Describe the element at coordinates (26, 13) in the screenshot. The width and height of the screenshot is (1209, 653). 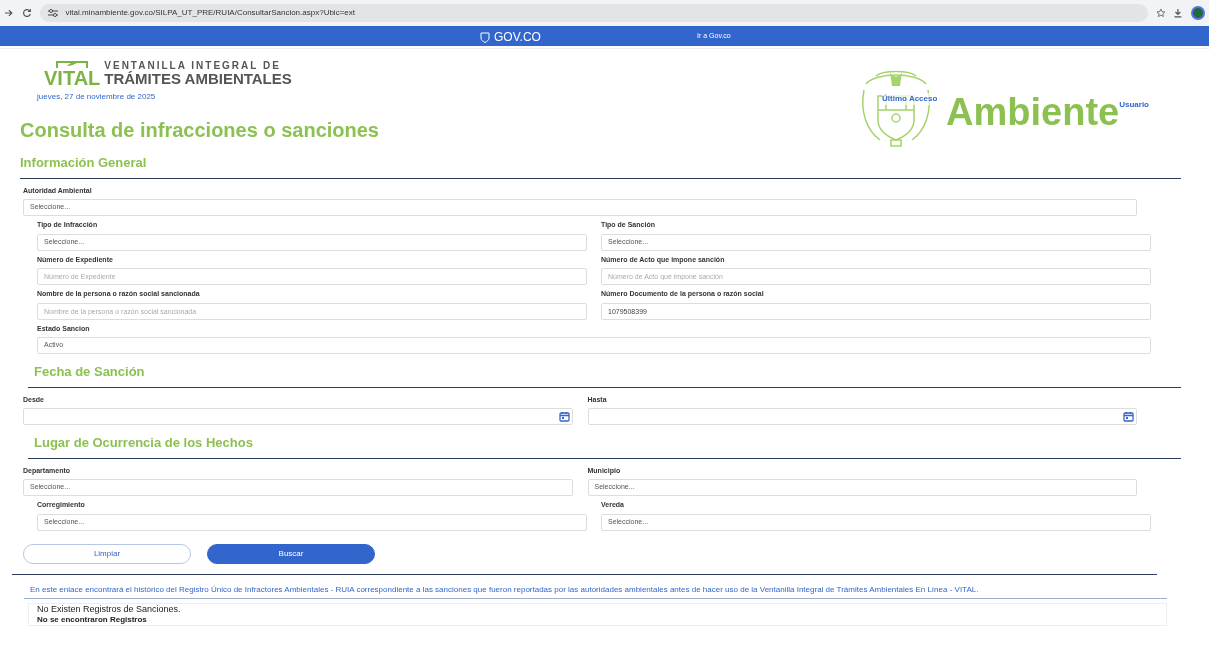
I see `reload-icon` at that location.